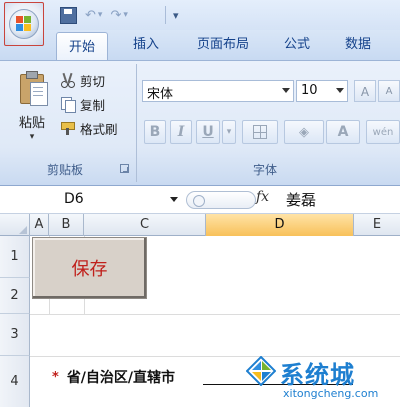  I want to click on font-size-value: 10, so click(309, 90).